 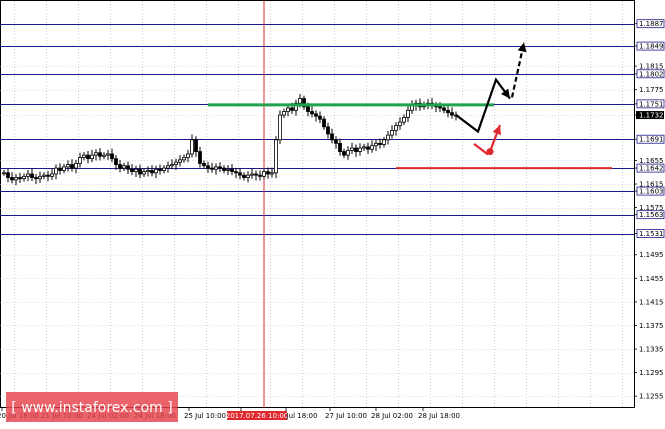 I want to click on axis-tick-label: 1.1375, so click(x=651, y=326).